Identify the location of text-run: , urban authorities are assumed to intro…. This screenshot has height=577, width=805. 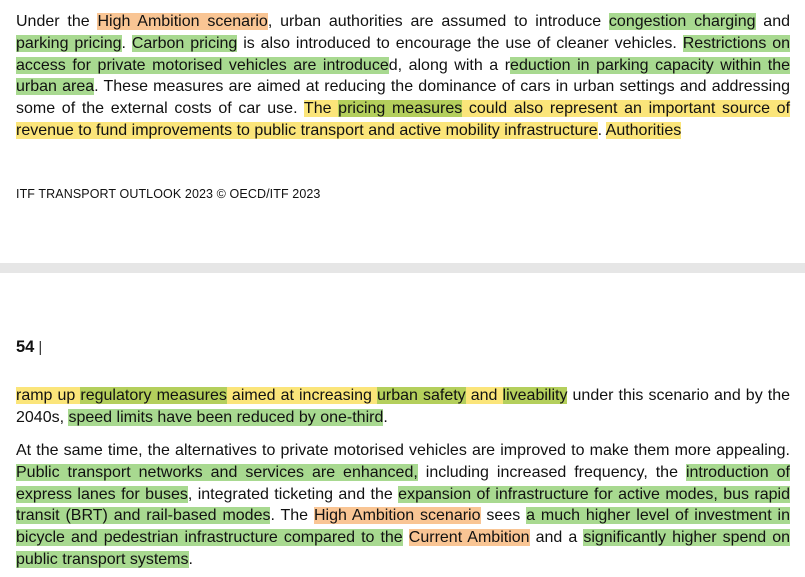
(438, 21).